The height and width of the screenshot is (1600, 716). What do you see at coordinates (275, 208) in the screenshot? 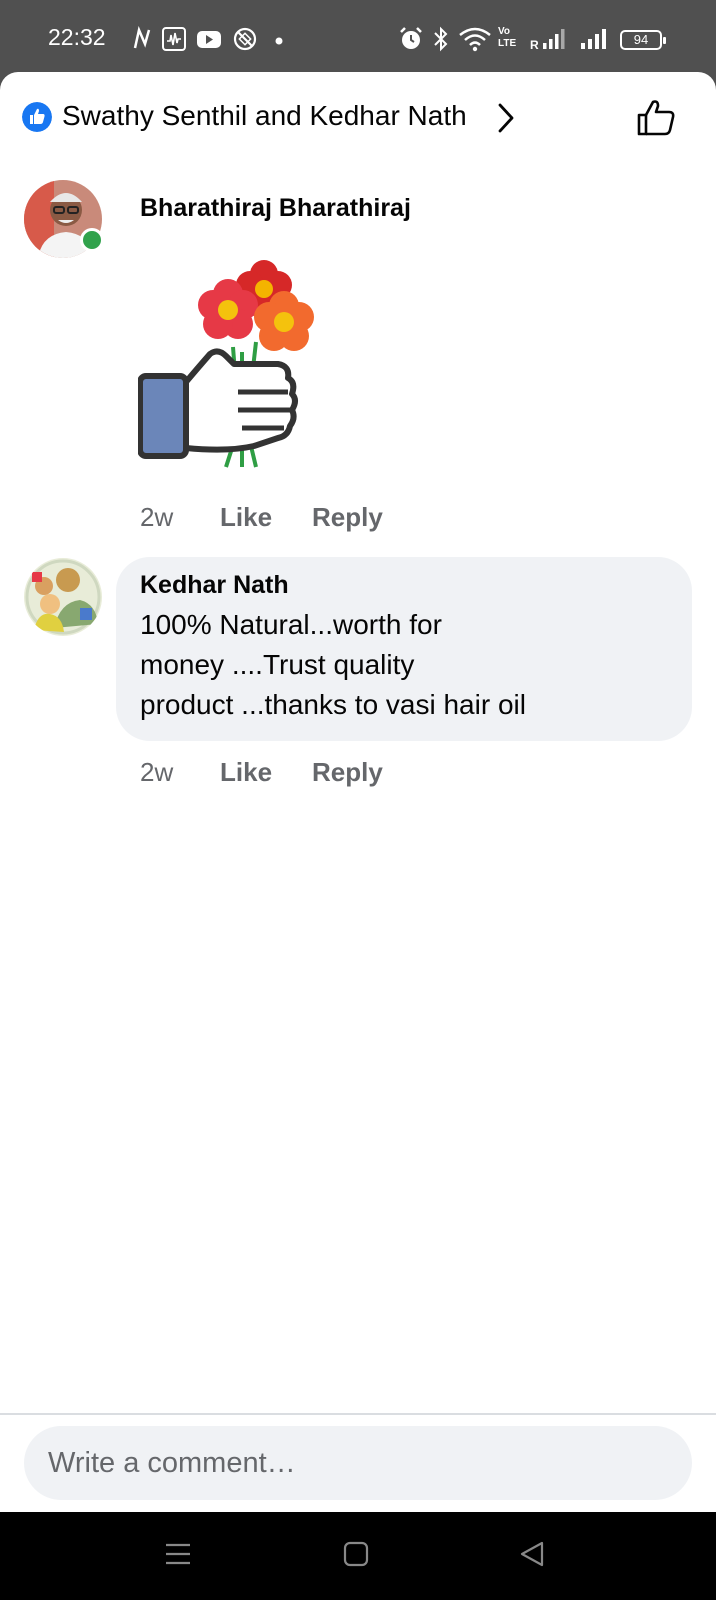
I see `comment-author: Bharathiraj Bharathiraj` at bounding box center [275, 208].